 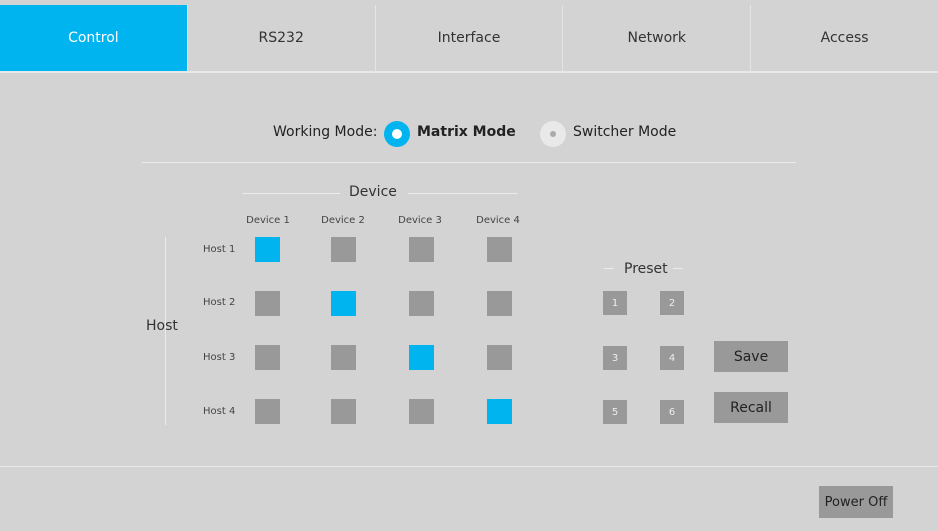 I want to click on route-cell-host1-device3, so click(x=421, y=249).